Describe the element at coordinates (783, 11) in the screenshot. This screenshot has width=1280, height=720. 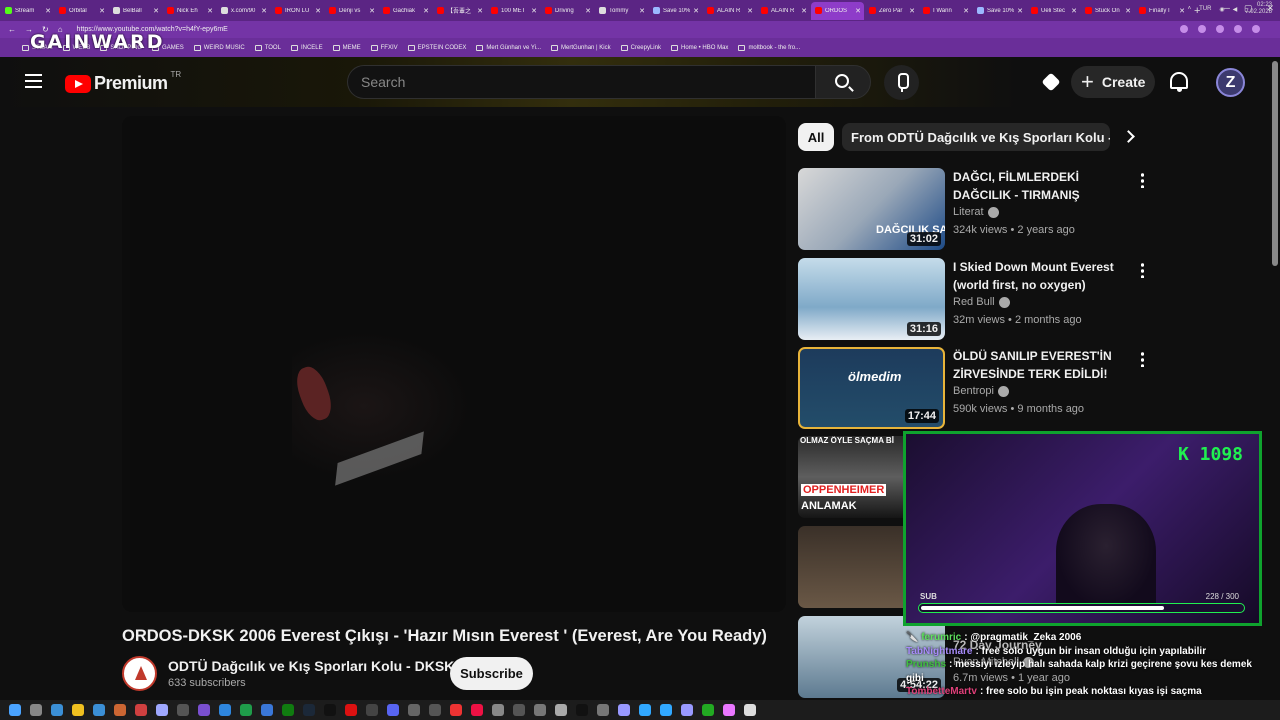
I see `browser-tab: ALAIN R ✕` at that location.